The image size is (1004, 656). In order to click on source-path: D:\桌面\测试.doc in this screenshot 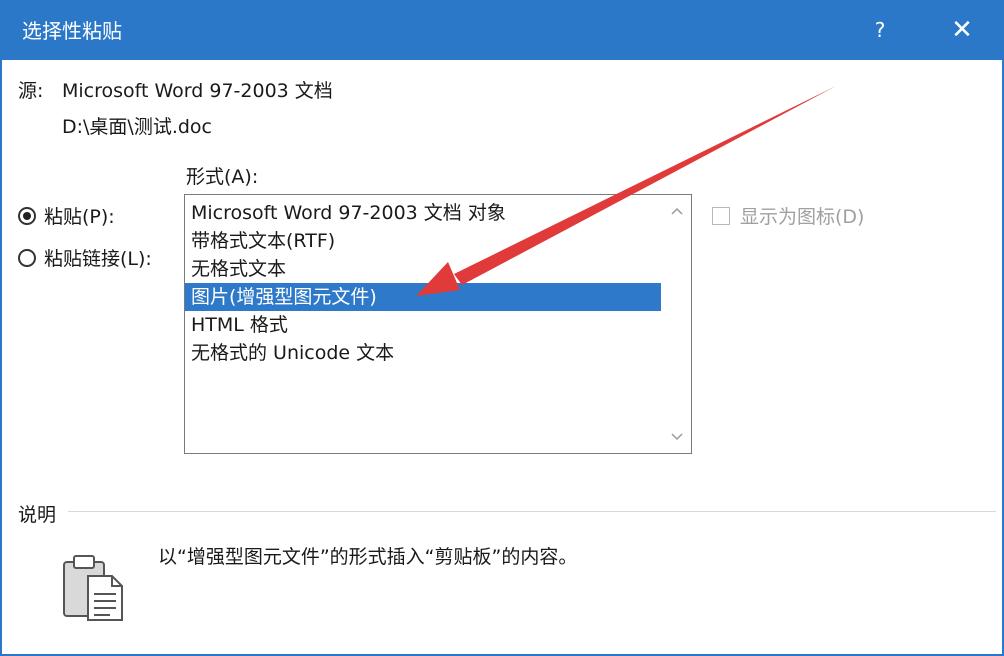, I will do `click(137, 127)`.